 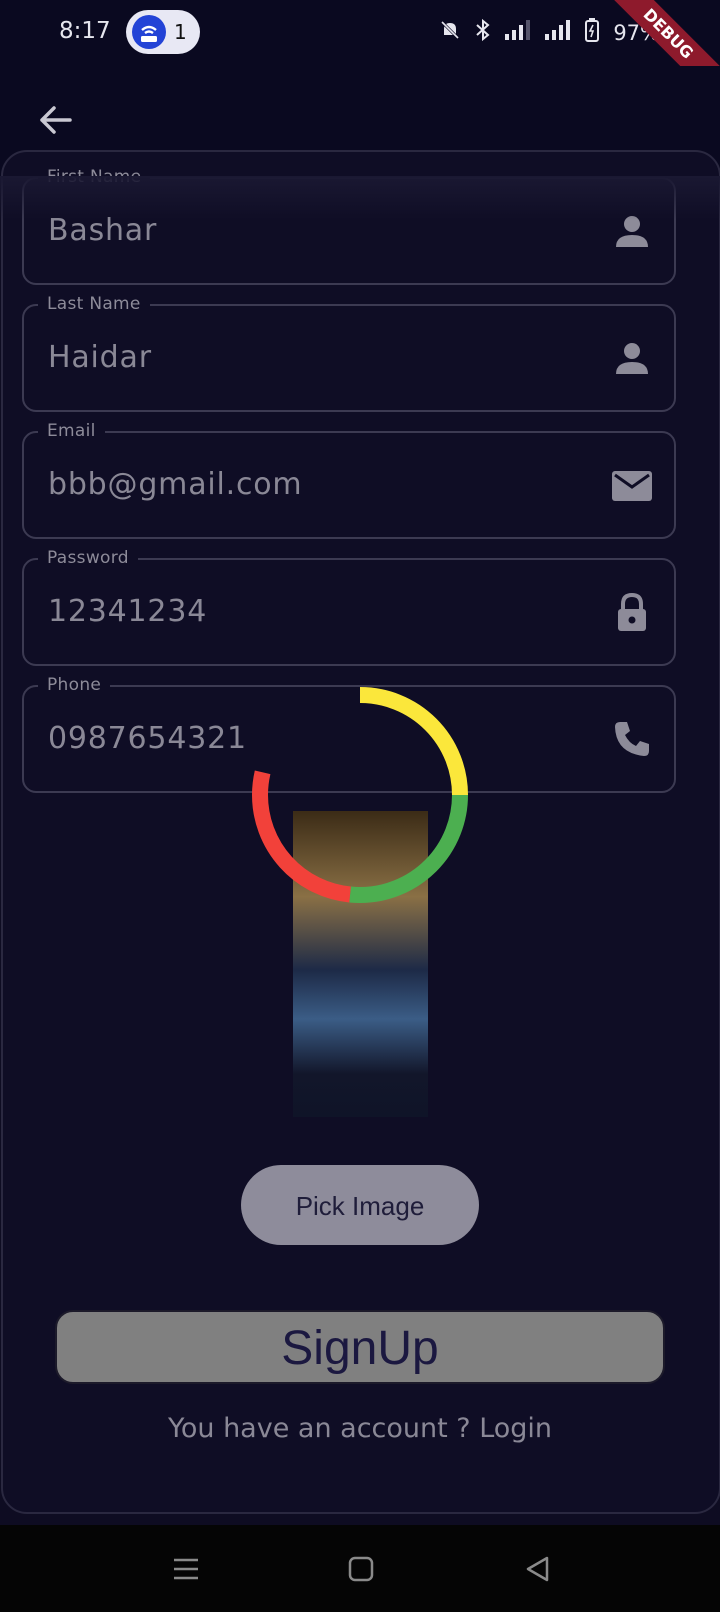 I want to click on phone-label: Phone, so click(x=74, y=685).